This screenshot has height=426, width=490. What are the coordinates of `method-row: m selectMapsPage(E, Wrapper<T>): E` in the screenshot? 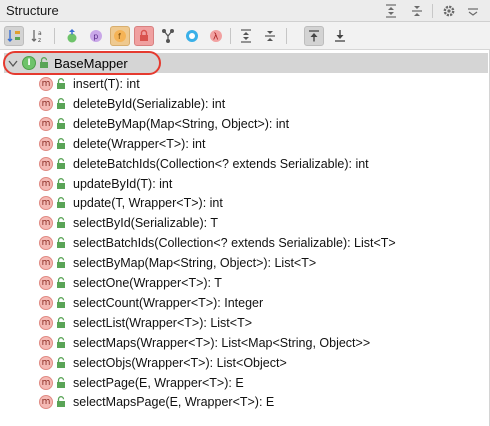 It's located at (245, 402).